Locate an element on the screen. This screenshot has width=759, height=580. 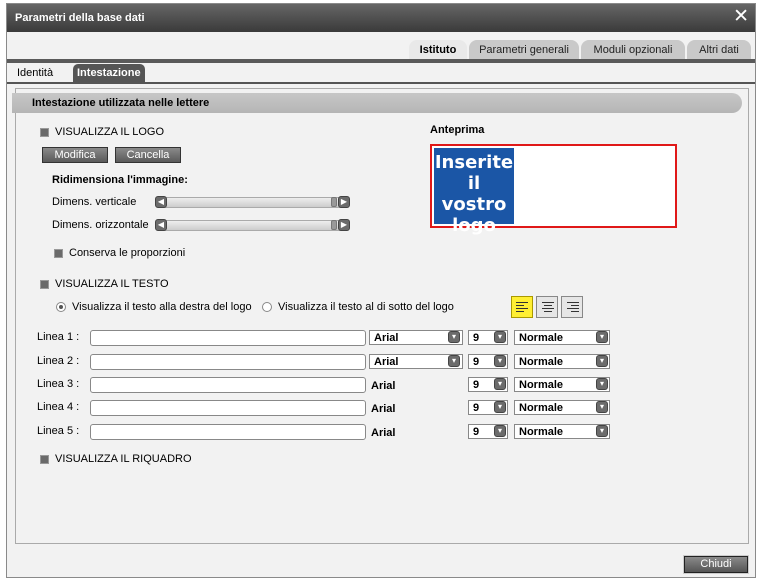
line-label: Linea 1 : is located at coordinates (58, 337).